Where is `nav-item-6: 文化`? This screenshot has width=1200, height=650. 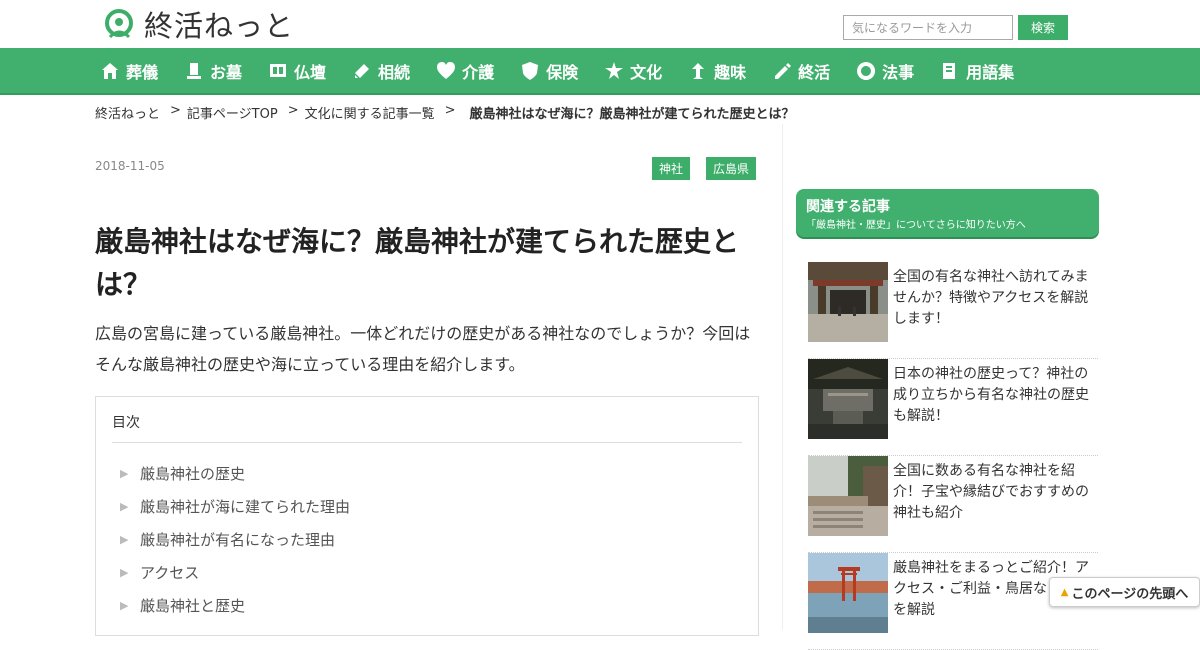 nav-item-6: 文化 is located at coordinates (633, 71).